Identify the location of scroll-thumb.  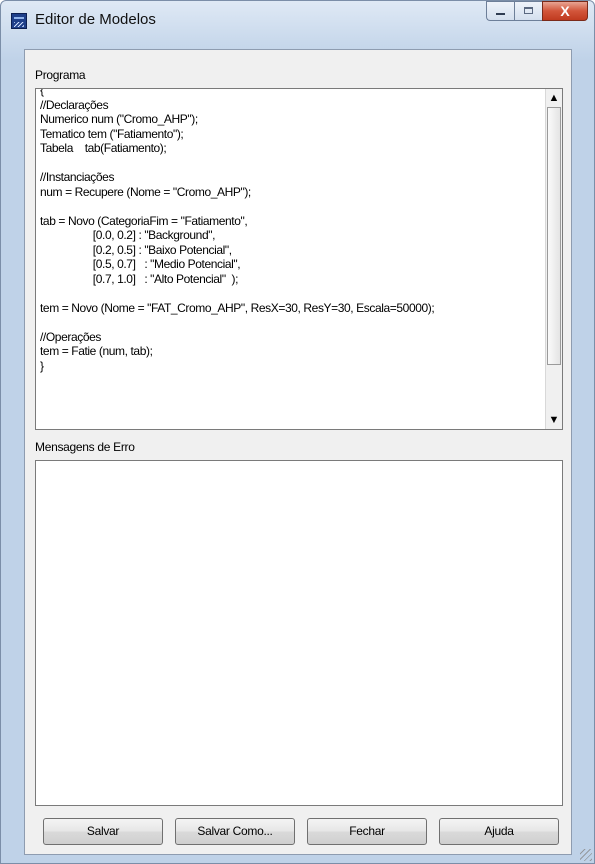
(554, 236).